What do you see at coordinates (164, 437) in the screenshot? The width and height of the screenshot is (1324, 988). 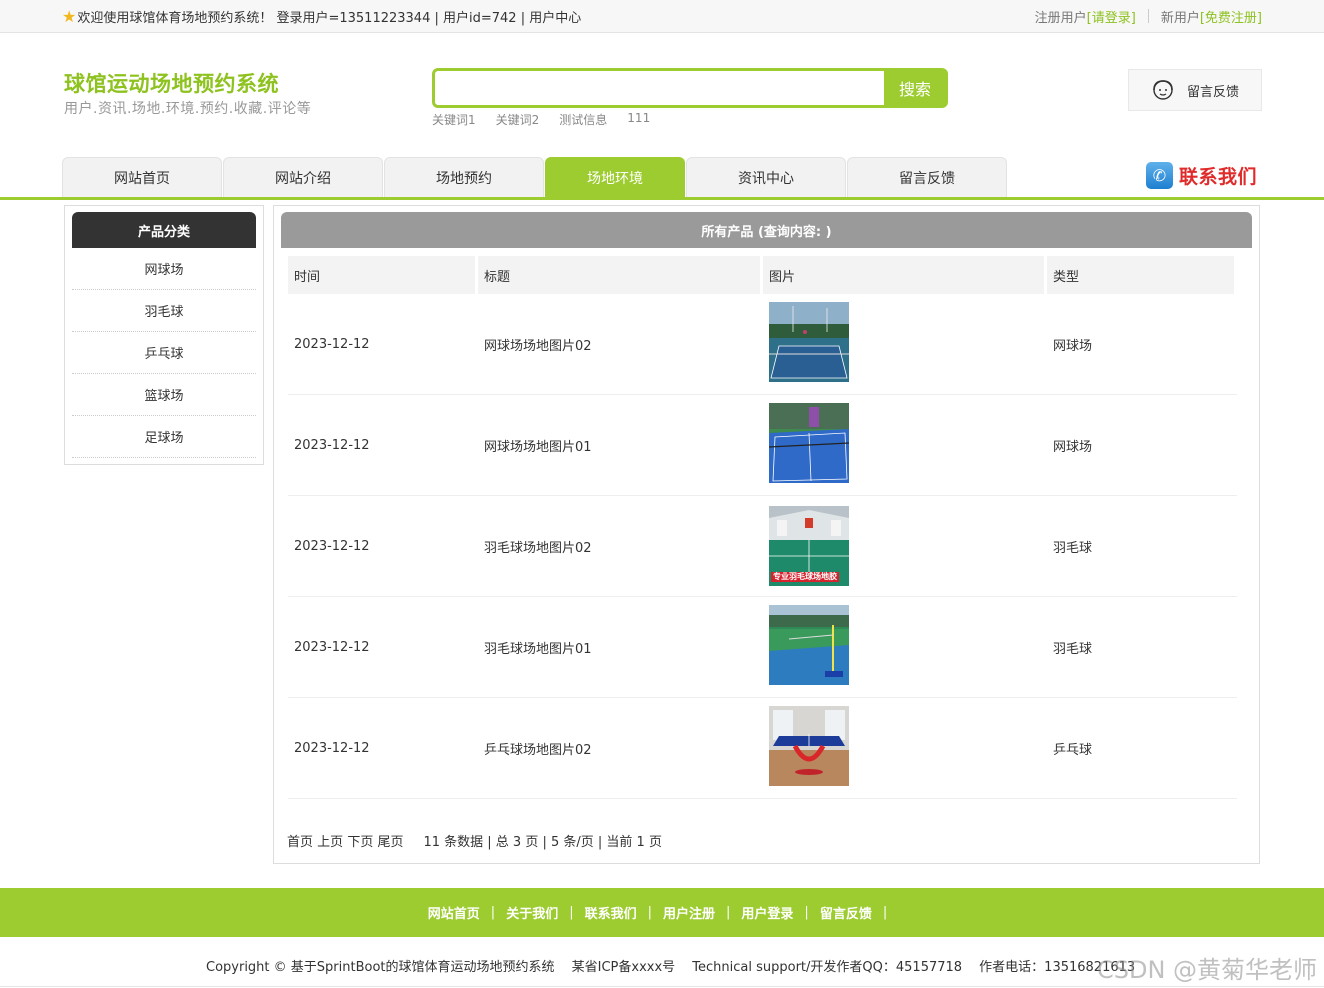 I see `sidebar-item-football: 足球场` at bounding box center [164, 437].